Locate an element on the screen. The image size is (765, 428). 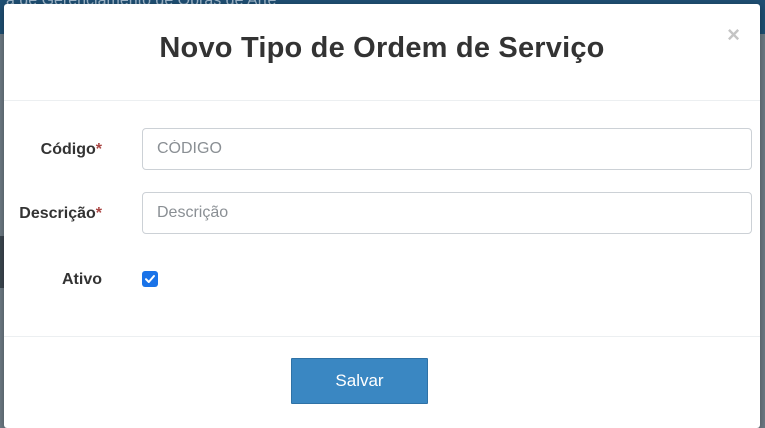
codigo-label-text: Código is located at coordinates (68, 149).